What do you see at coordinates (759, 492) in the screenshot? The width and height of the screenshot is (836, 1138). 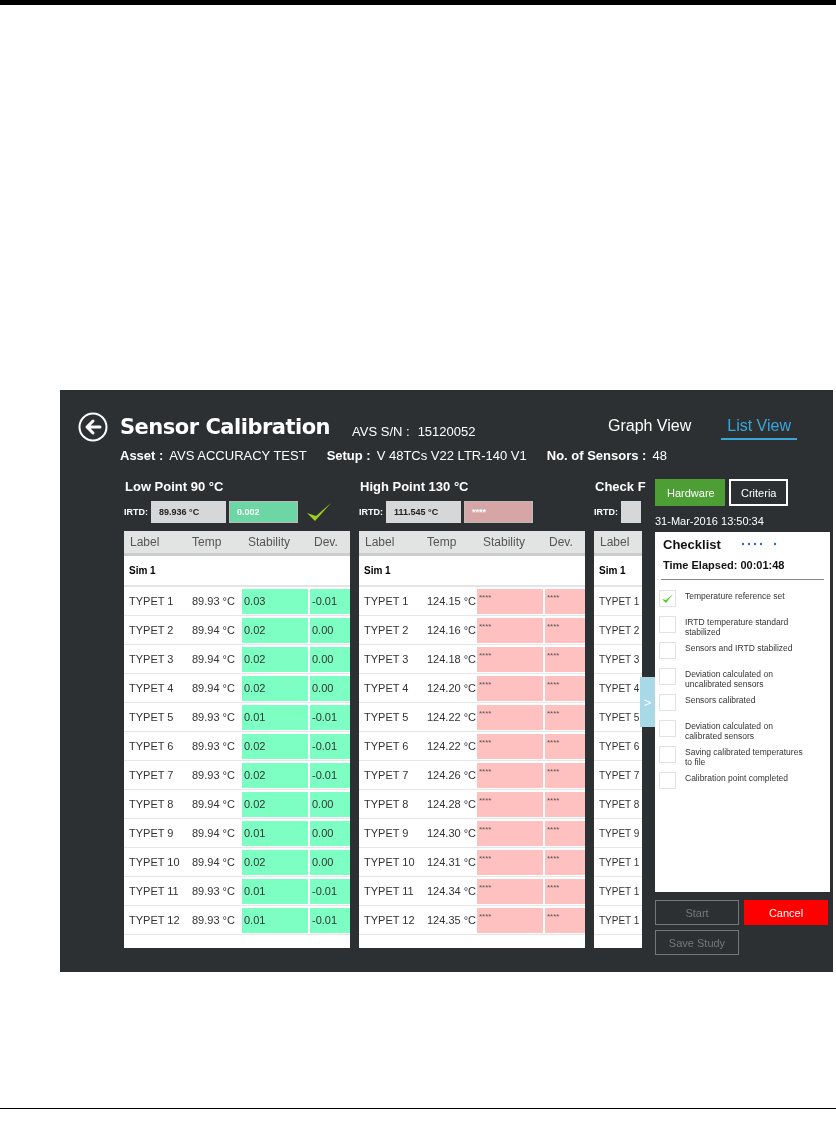 I see `mode-button: Criteria` at bounding box center [759, 492].